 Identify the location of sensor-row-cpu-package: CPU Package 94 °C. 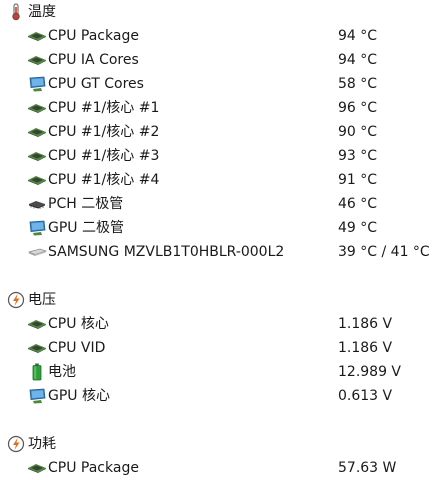
(218, 36).